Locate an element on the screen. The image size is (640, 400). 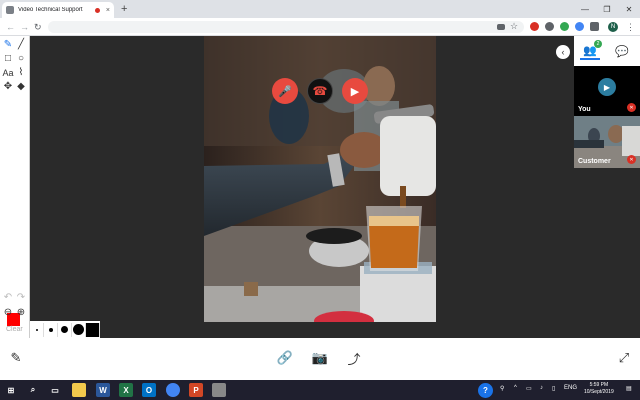
share-icon: ⤴ is located at coordinates (354, 358).